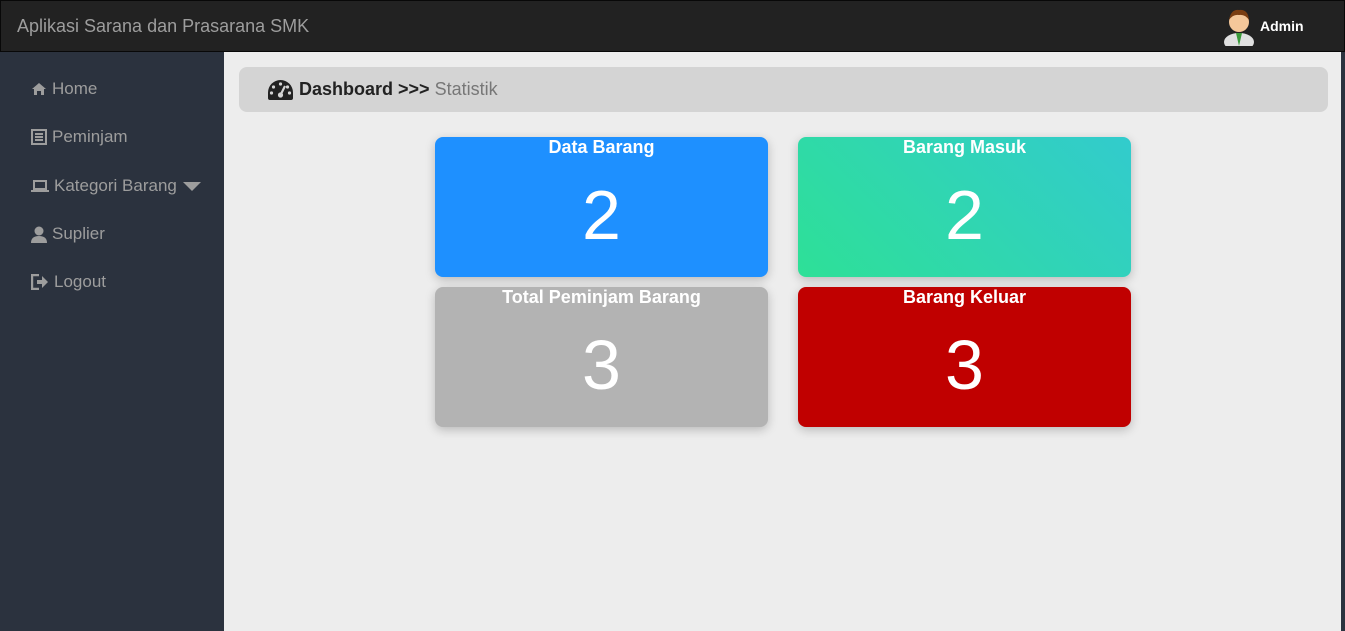  I want to click on app-title: Aplikasi Sarana dan Prasarana SMK, so click(163, 26).